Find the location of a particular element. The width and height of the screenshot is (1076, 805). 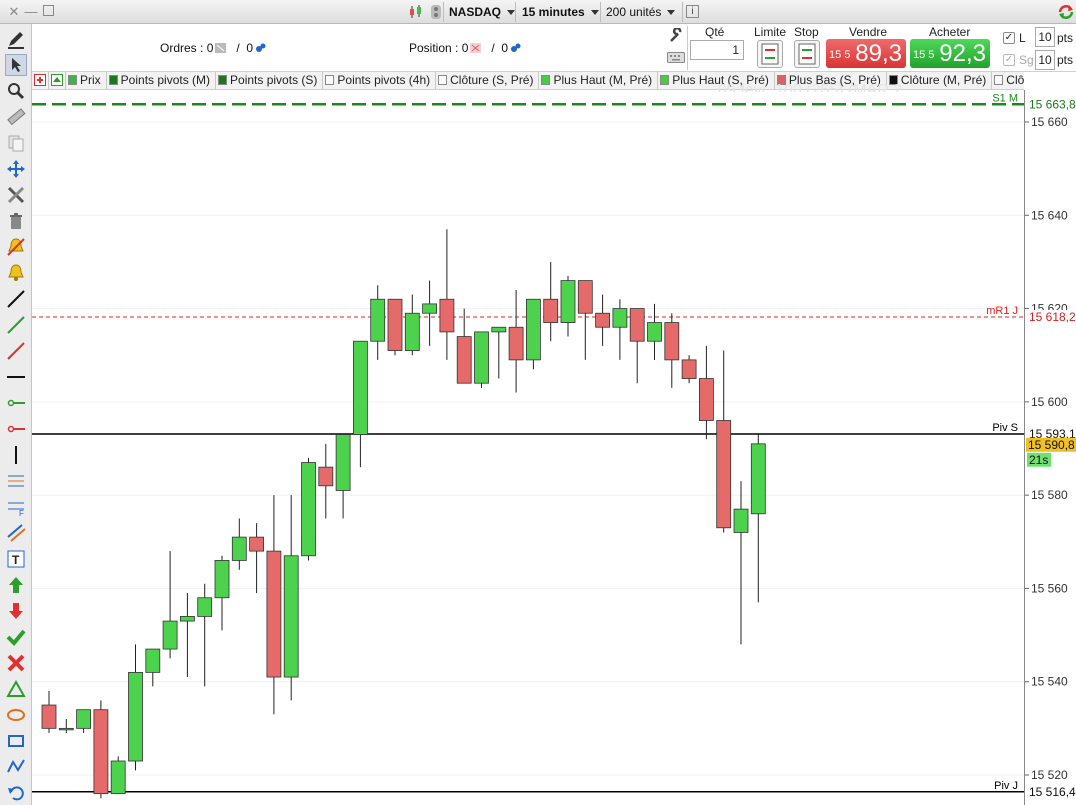

s1m-label: S1 M is located at coordinates (1005, 98).